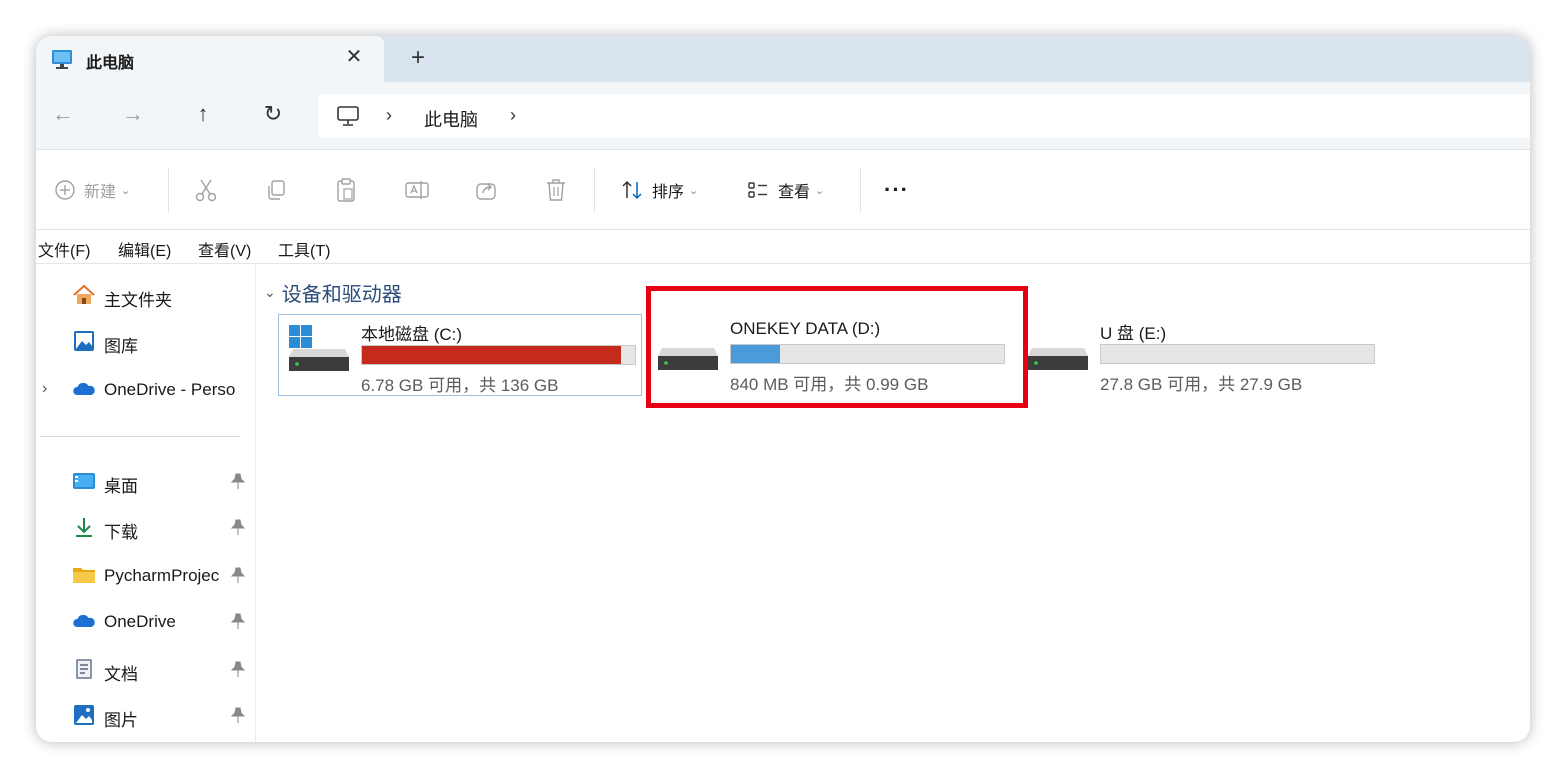  What do you see at coordinates (1201, 384) in the screenshot?
I see `drive-free-space: 27.8 GB 可用，共 27.9 GB` at bounding box center [1201, 384].